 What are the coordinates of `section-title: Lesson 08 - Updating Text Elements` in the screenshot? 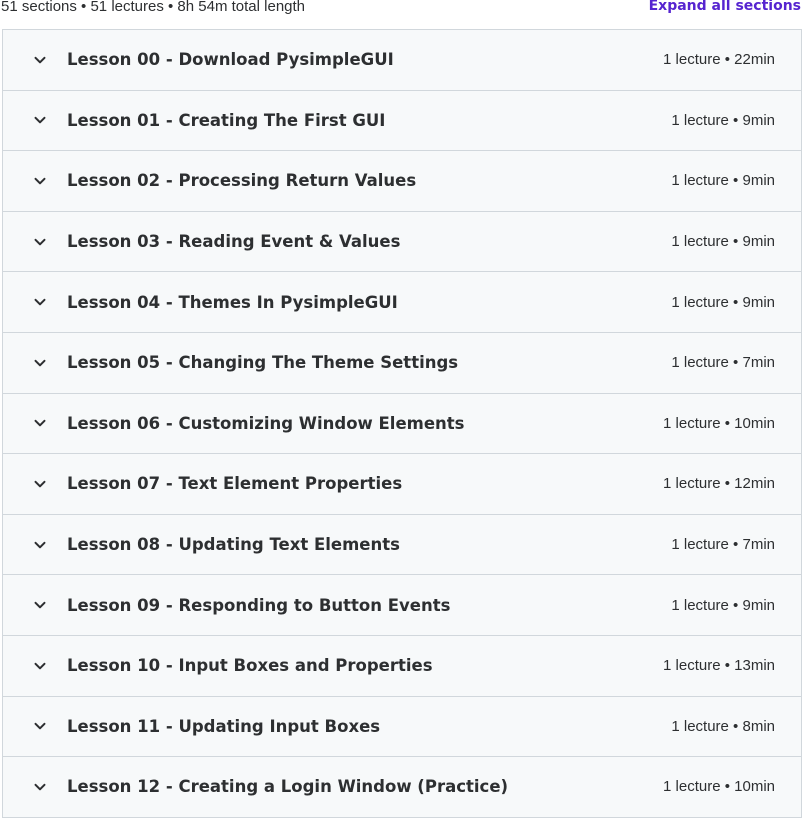 It's located at (233, 545).